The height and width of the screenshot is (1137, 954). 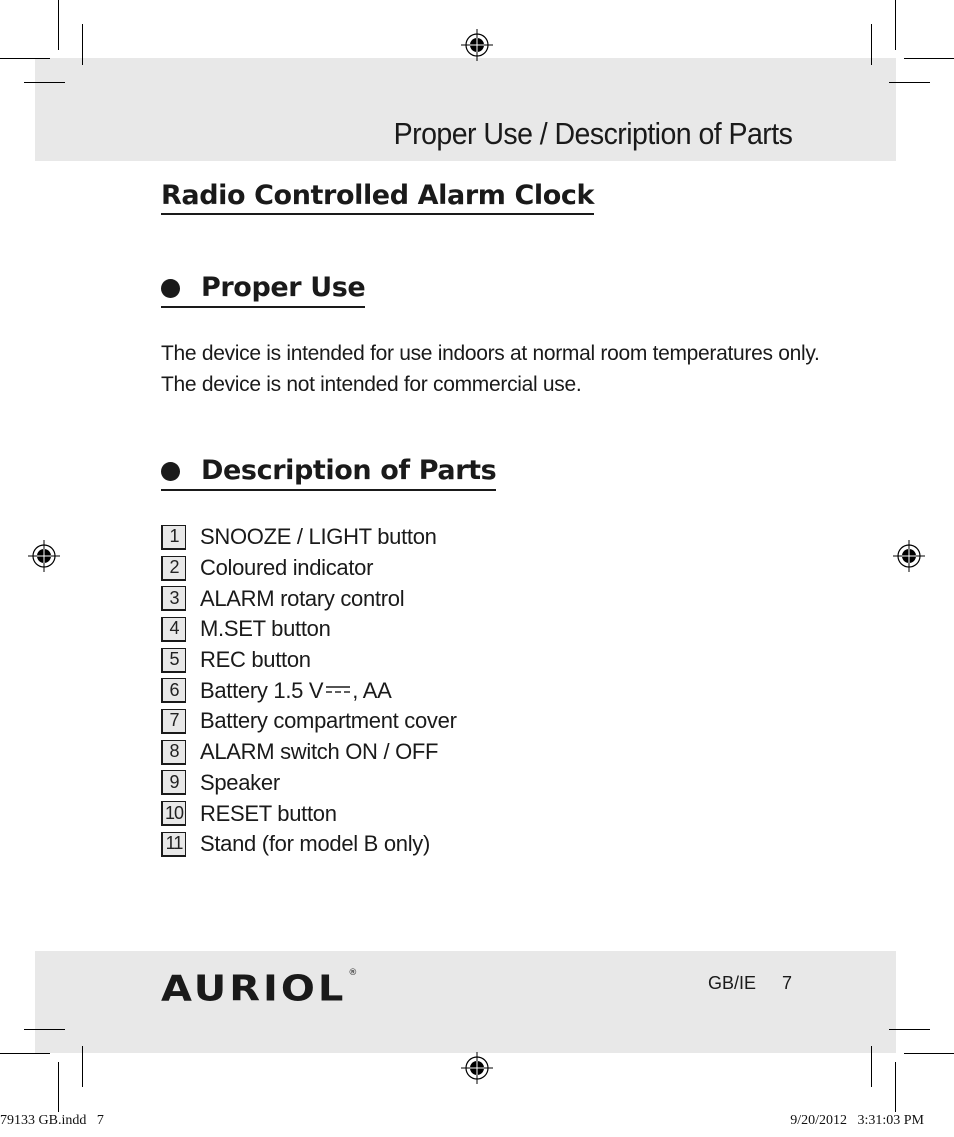 What do you see at coordinates (173, 568) in the screenshot?
I see `part-number: 2` at bounding box center [173, 568].